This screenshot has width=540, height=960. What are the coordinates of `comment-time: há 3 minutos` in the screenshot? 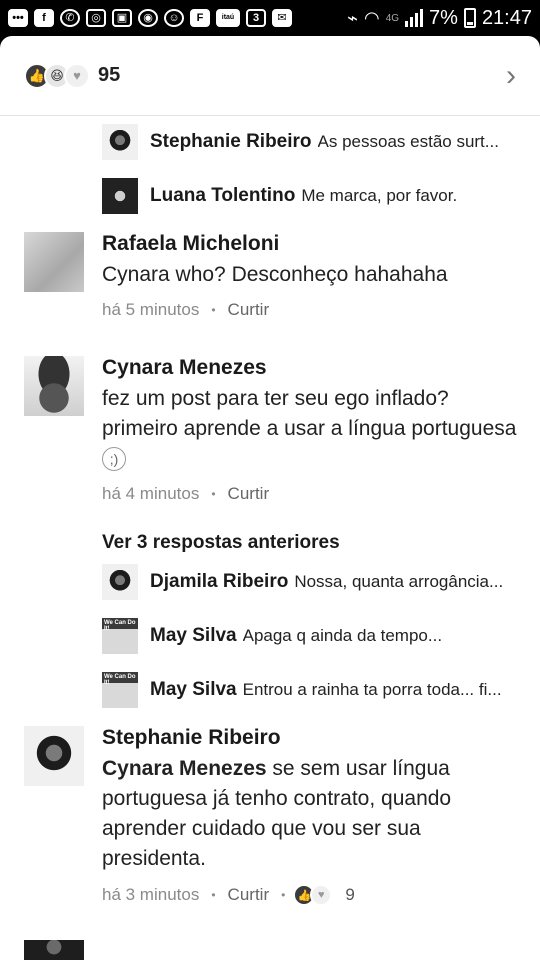 It's located at (151, 894).